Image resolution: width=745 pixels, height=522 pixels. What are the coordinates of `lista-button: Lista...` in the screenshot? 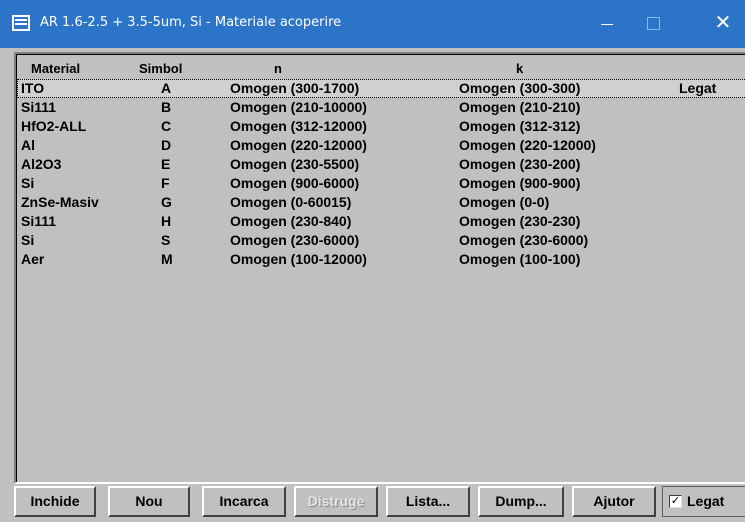 It's located at (428, 501).